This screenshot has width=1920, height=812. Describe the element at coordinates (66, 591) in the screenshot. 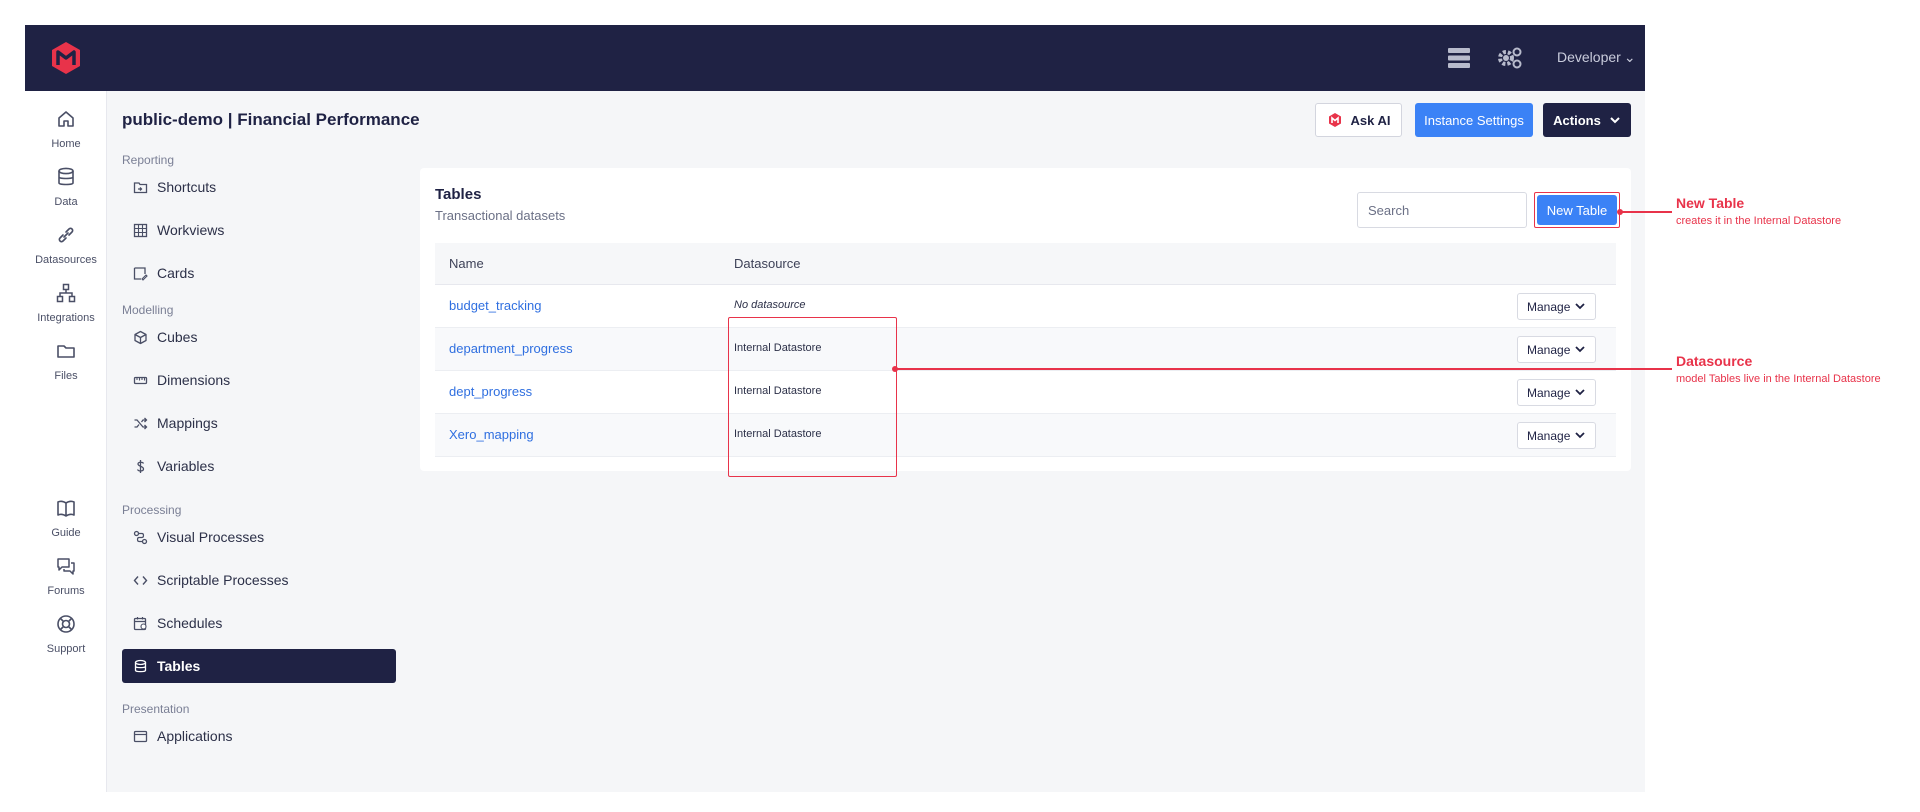

I see `rail-label: Forums` at that location.